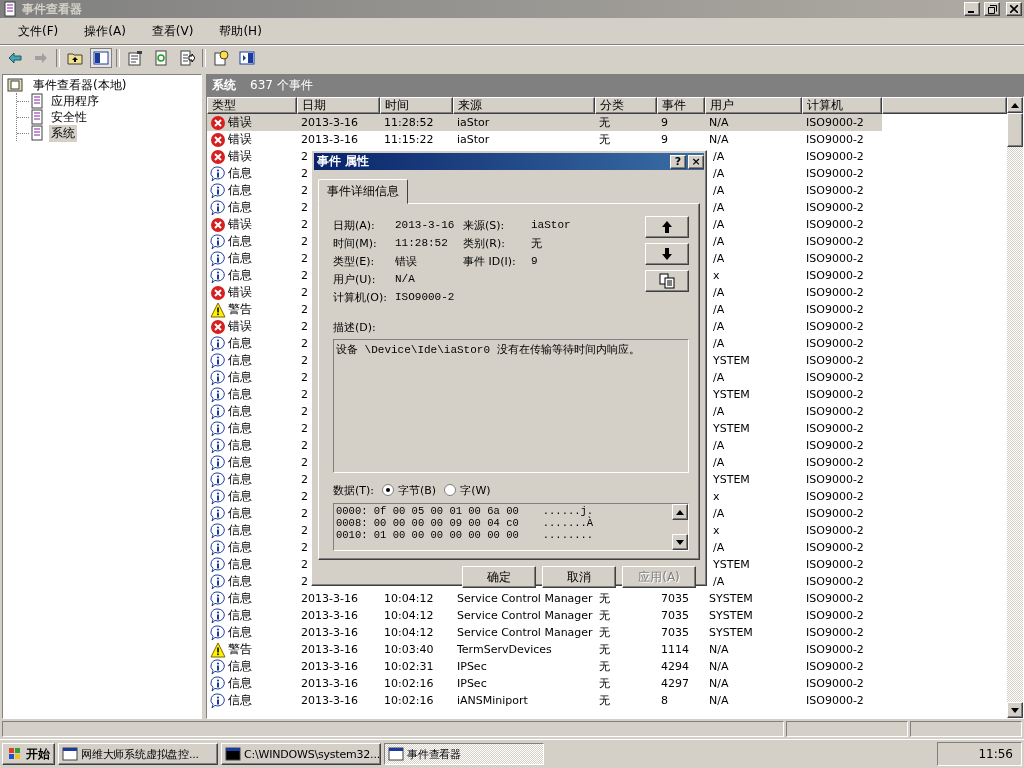 The width and height of the screenshot is (1024, 768). What do you see at coordinates (425, 297) in the screenshot?
I see `field-value: ISO9000-2` at bounding box center [425, 297].